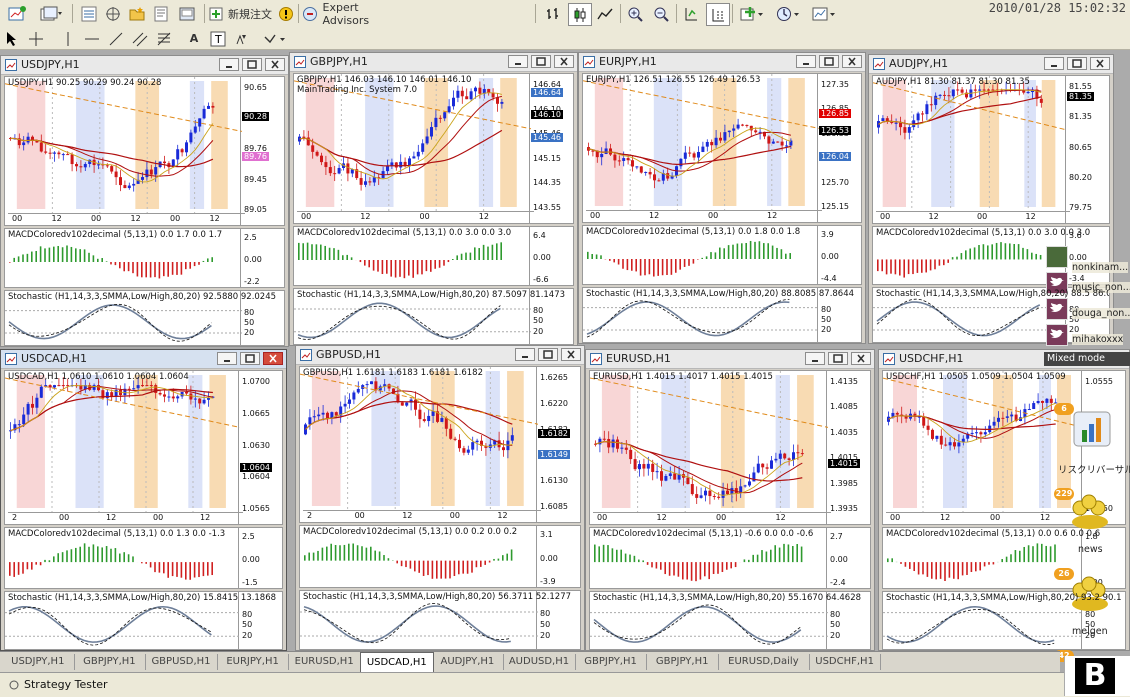 The image size is (1130, 697). Describe the element at coordinates (36, 38) in the screenshot. I see `crosshair-icon` at that location.